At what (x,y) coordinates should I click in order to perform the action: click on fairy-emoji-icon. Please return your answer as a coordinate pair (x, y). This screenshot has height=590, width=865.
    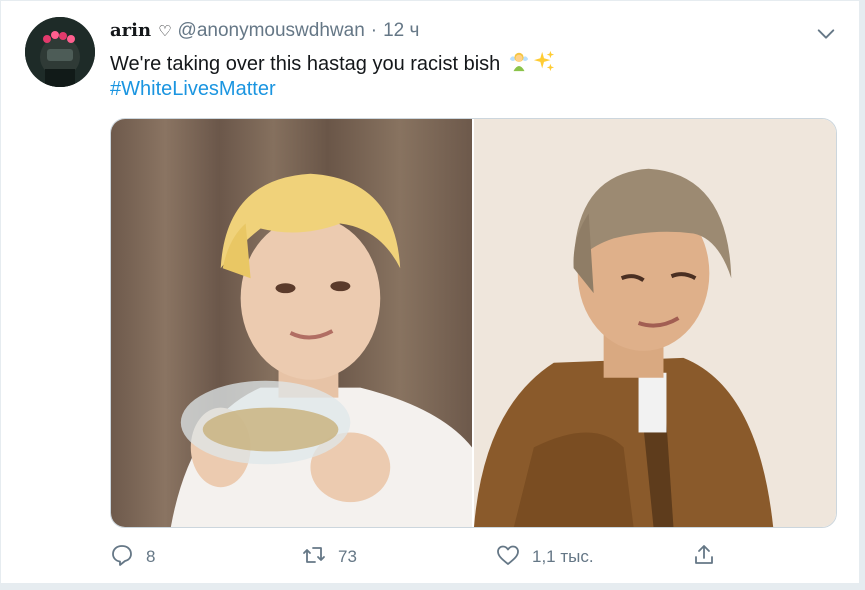
    Looking at the image, I should click on (519, 64).